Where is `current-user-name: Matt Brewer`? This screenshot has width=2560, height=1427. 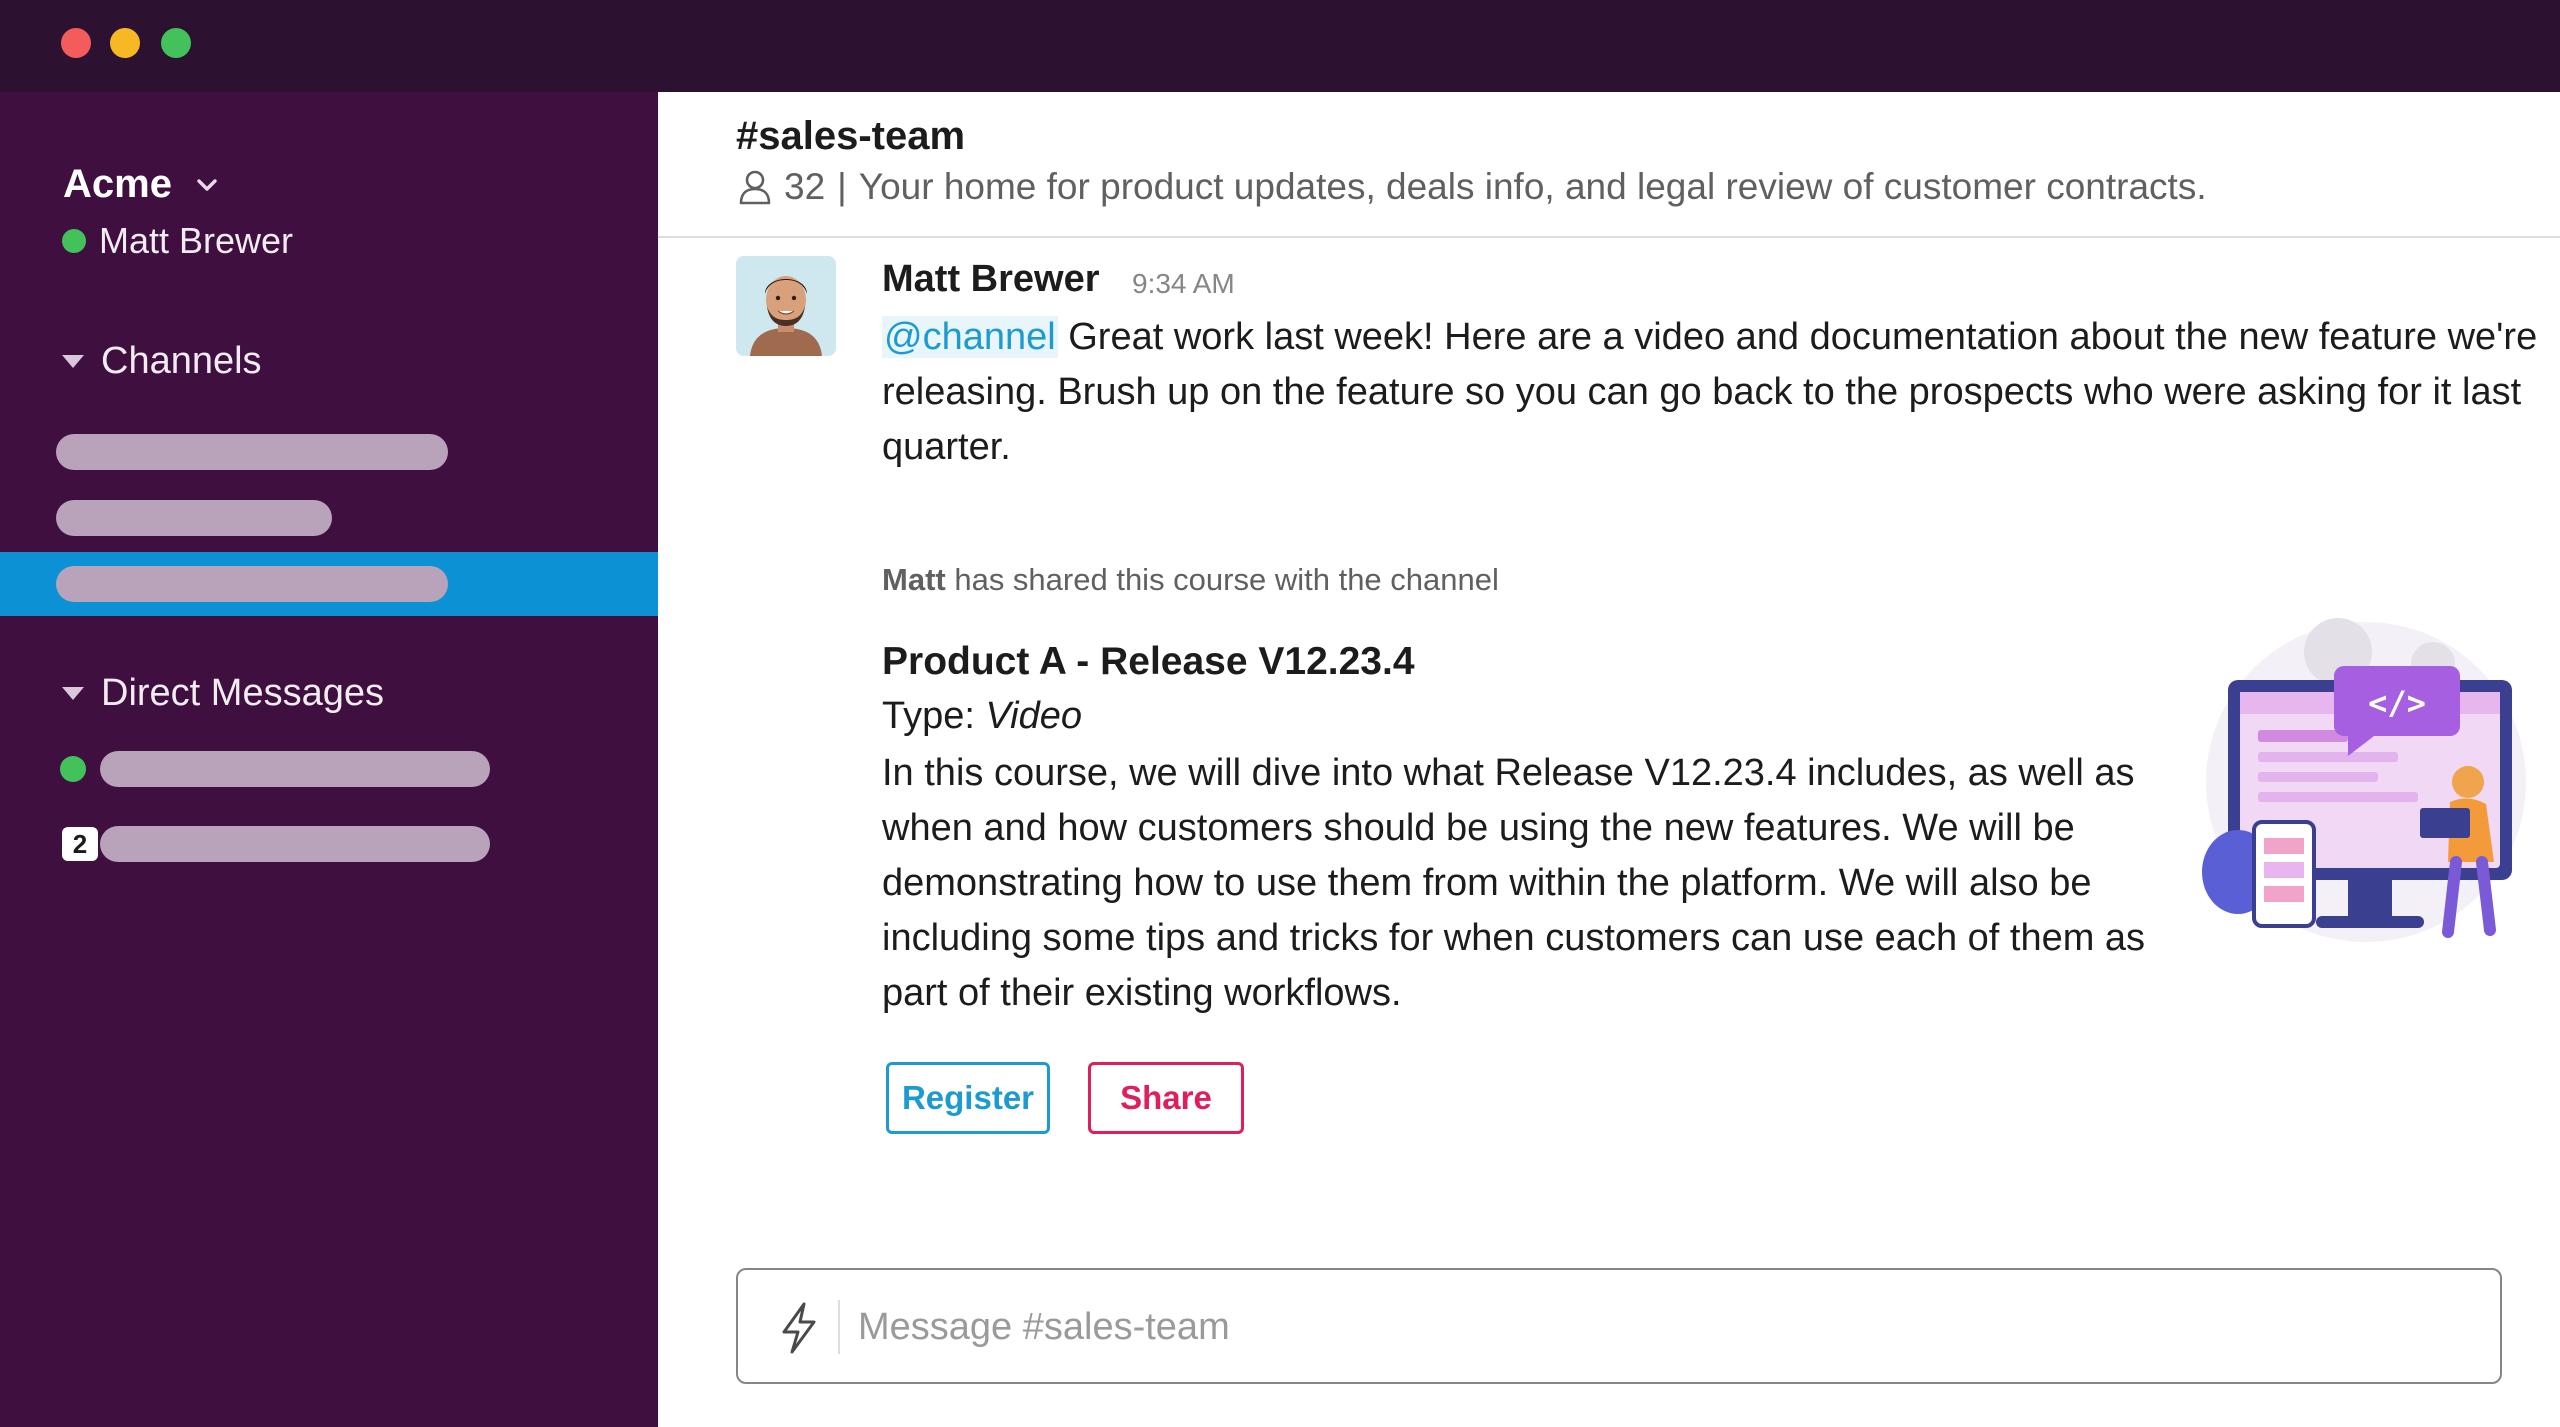
current-user-name: Matt Brewer is located at coordinates (196, 240).